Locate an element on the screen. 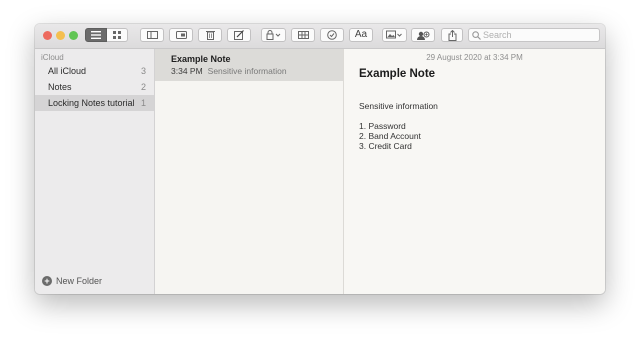 The image size is (640, 340). note-meta: 3:34 PM Sensitive information is located at coordinates (229, 71).